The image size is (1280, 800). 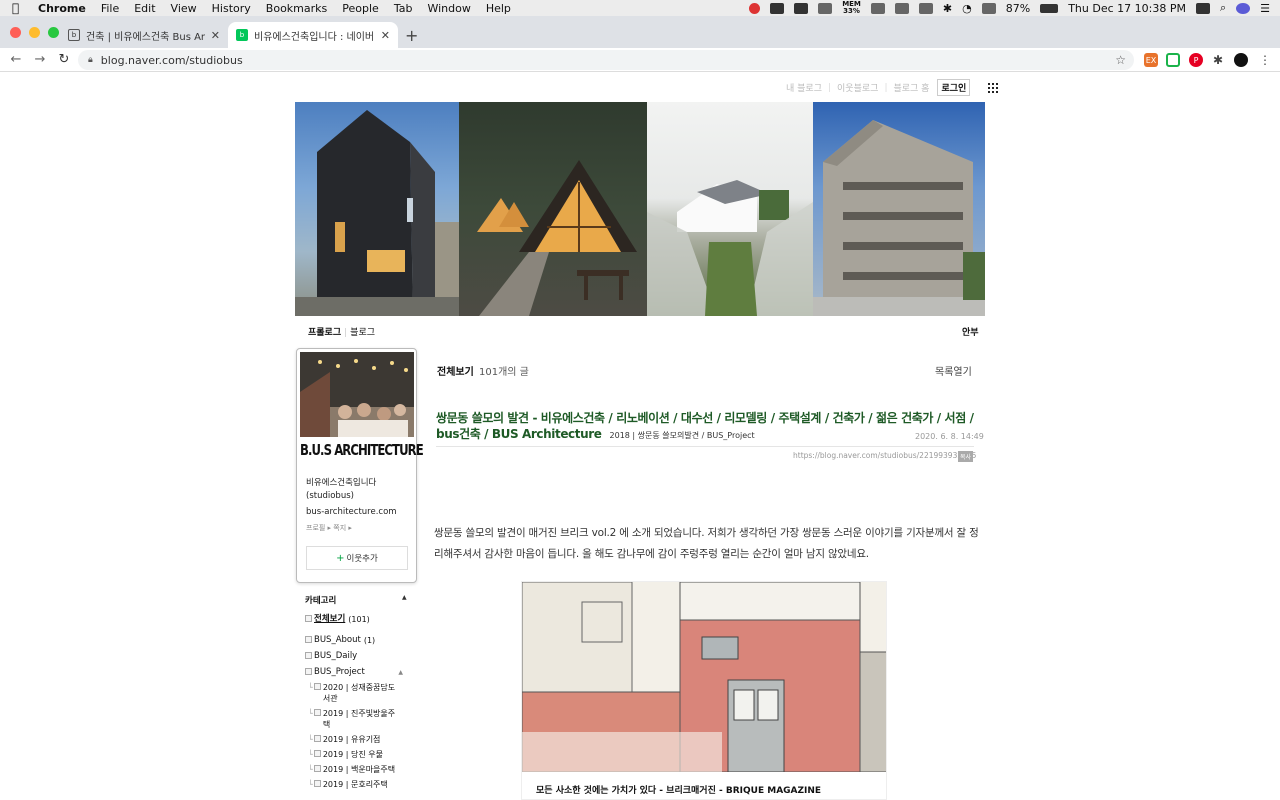 I want to click on open-list-button: 목록열기, so click(x=953, y=370).